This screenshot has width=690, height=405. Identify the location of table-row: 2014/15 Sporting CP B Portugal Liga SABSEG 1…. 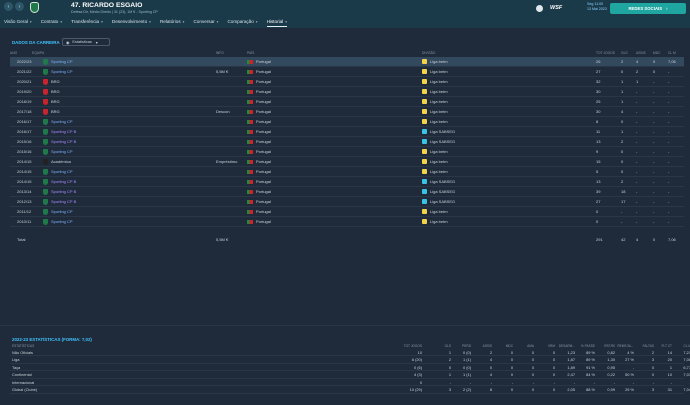
(347, 182).